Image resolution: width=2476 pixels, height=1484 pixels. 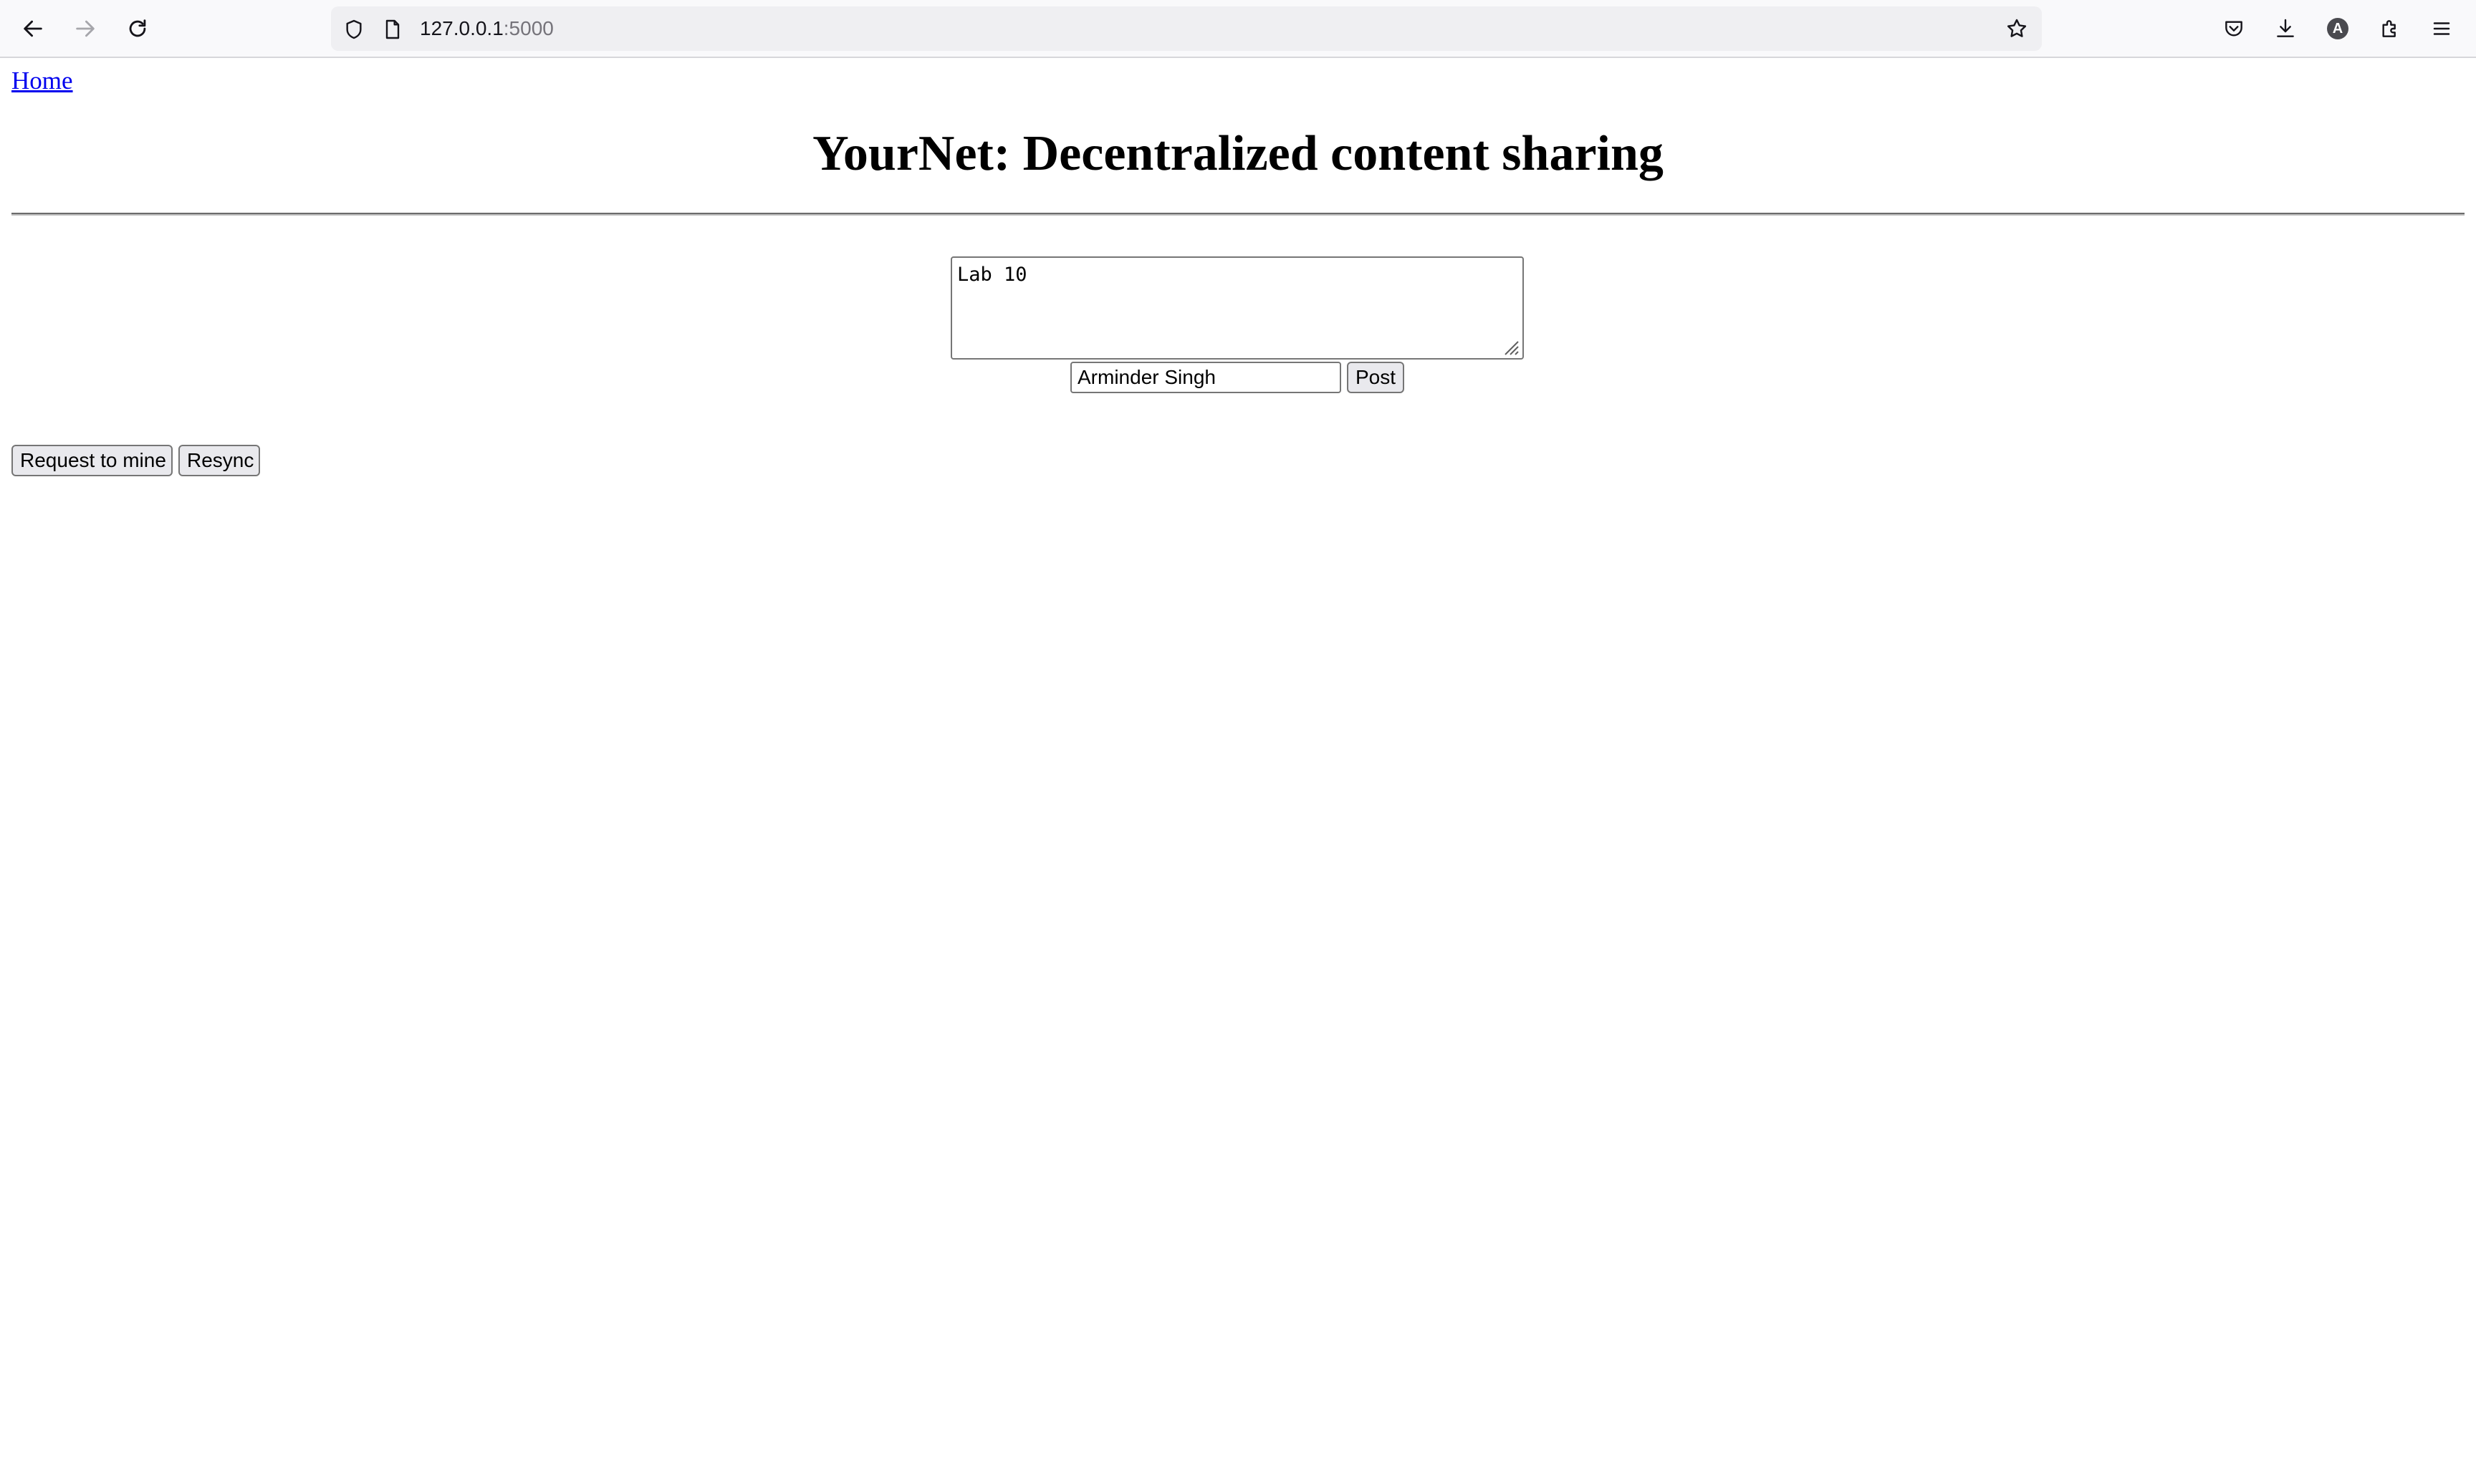 I want to click on hamburger-menu-icon, so click(x=2442, y=28).